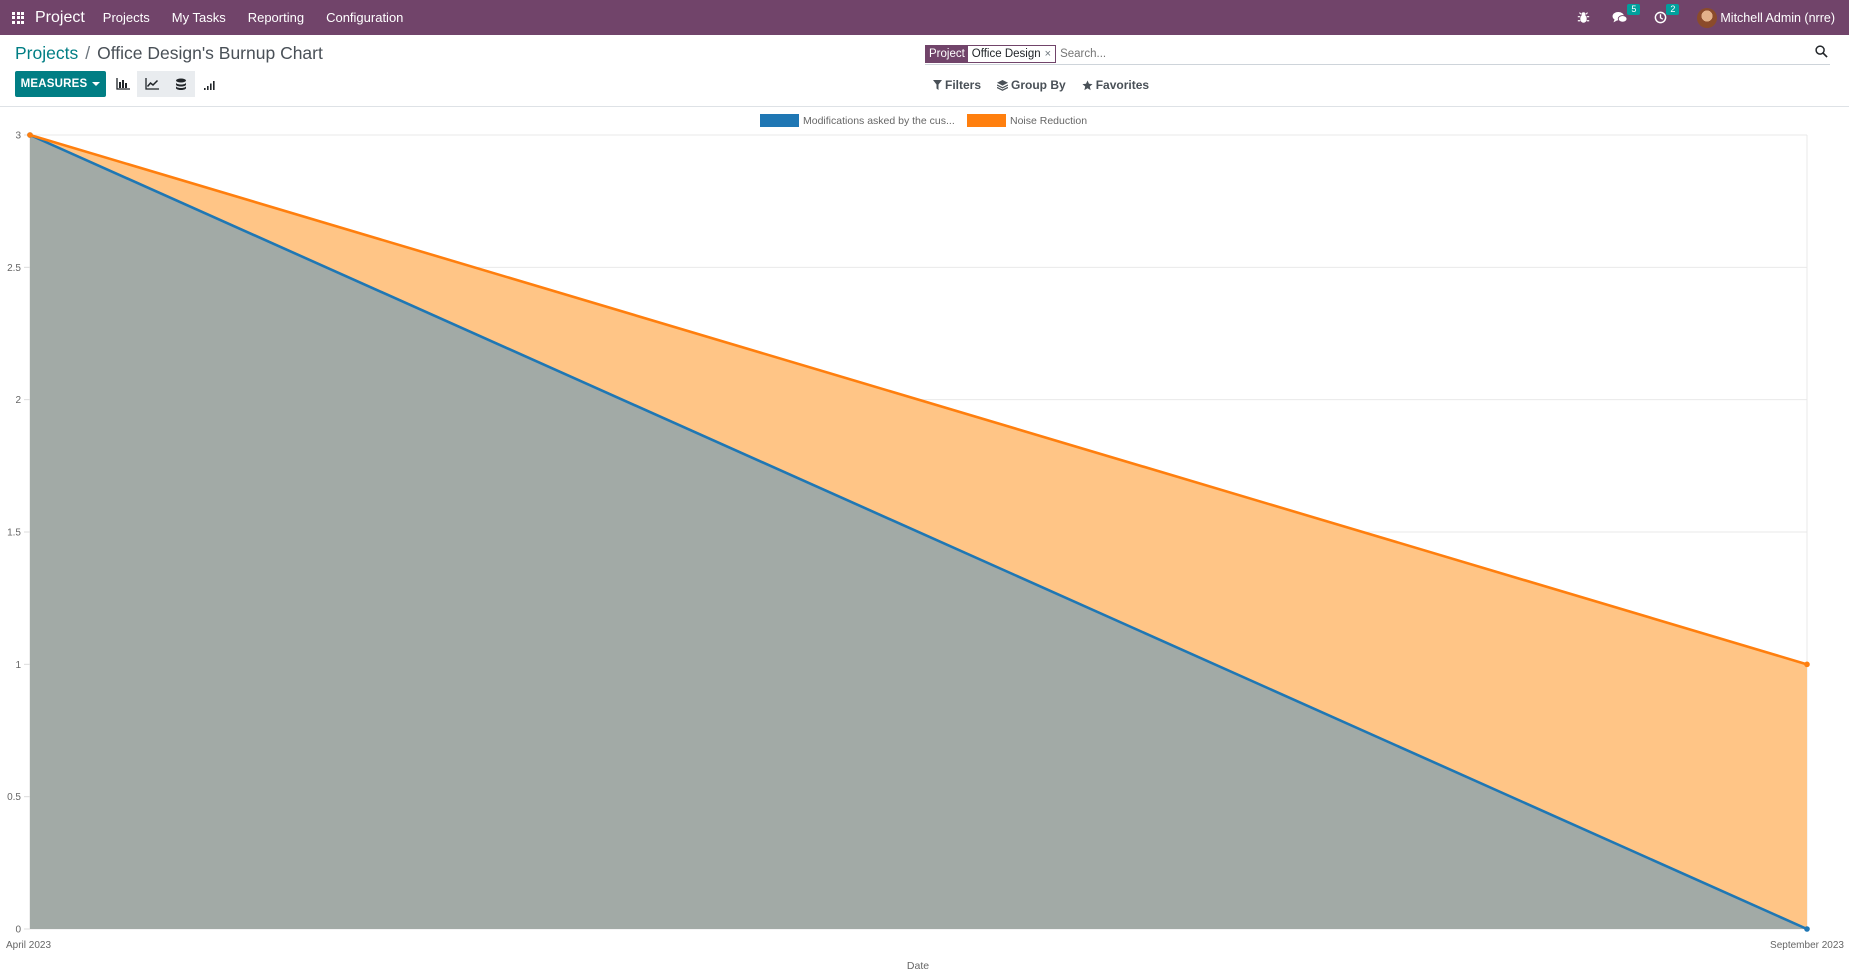  What do you see at coordinates (14, 533) in the screenshot?
I see `y-tick-label: 1.5` at bounding box center [14, 533].